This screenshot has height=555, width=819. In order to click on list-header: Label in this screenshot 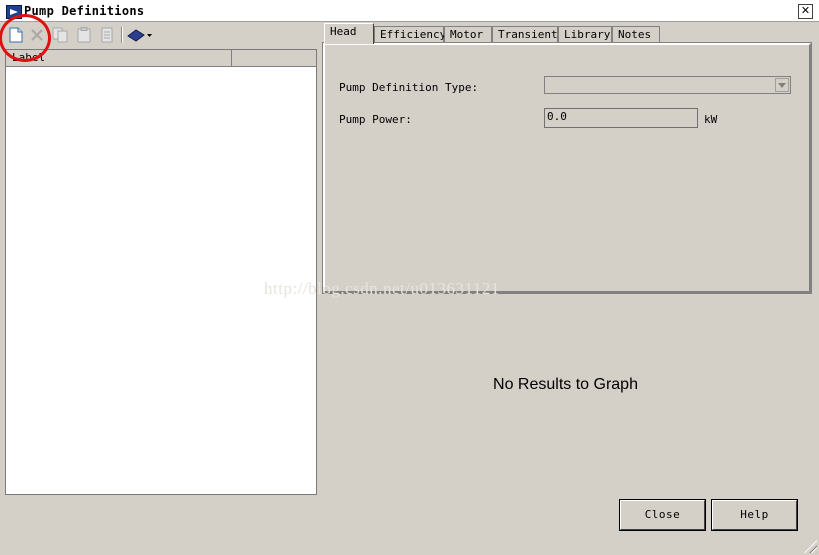, I will do `click(161, 58)`.